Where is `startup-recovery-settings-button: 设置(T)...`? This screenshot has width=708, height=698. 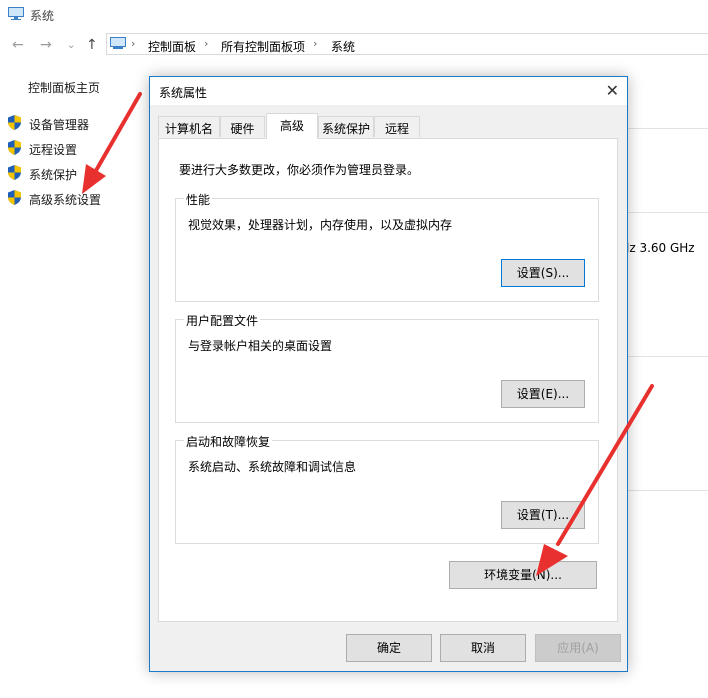 startup-recovery-settings-button: 设置(T)... is located at coordinates (543, 515).